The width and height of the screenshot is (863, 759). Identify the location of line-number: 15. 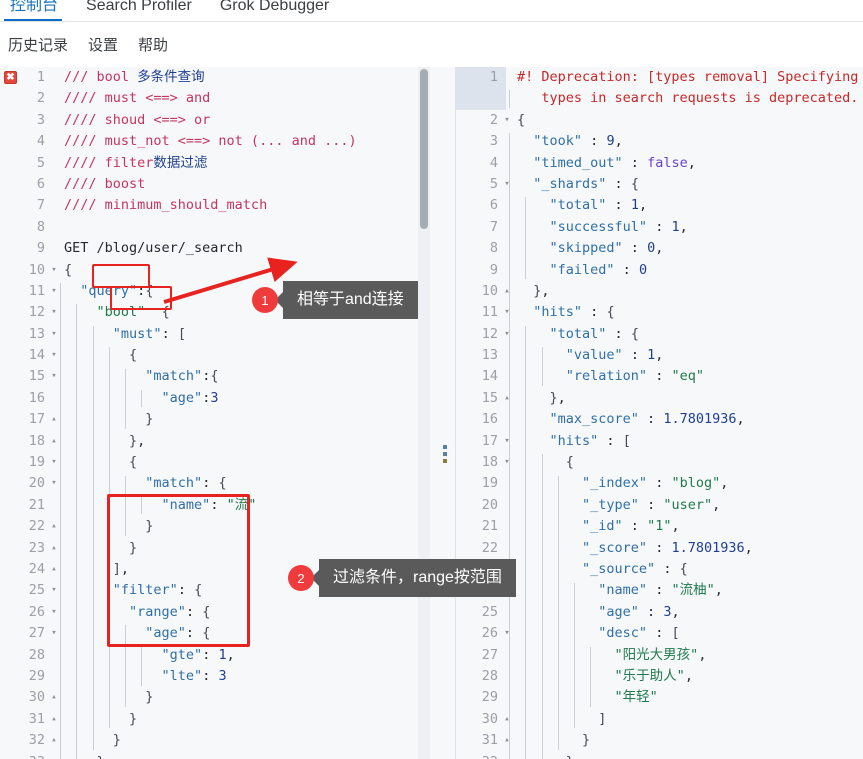
(489, 397).